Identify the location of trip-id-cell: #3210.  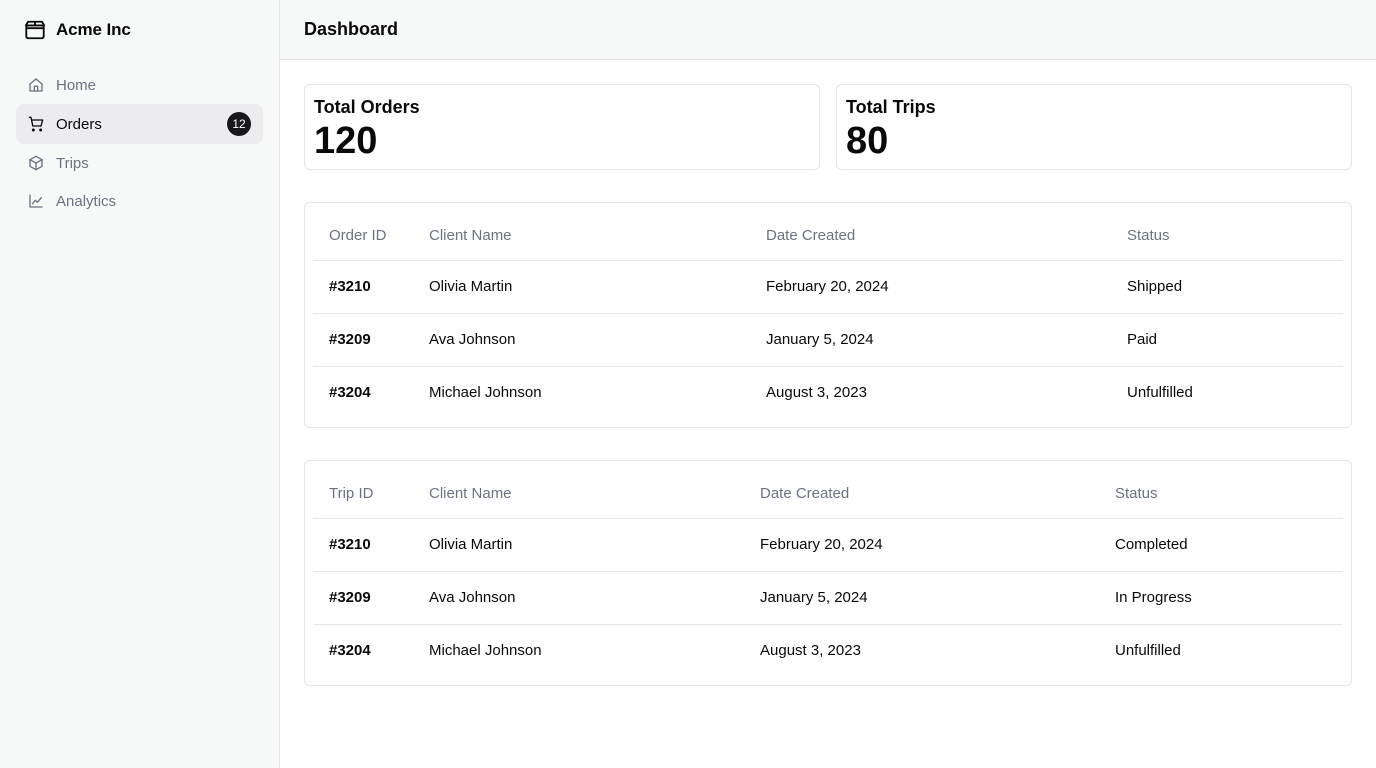
(363, 545).